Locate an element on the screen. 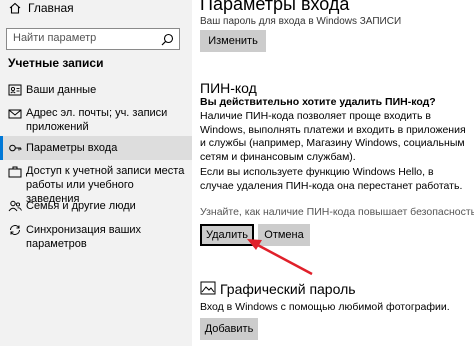  sidebar-item-label: Ваши данные is located at coordinates (61, 90).